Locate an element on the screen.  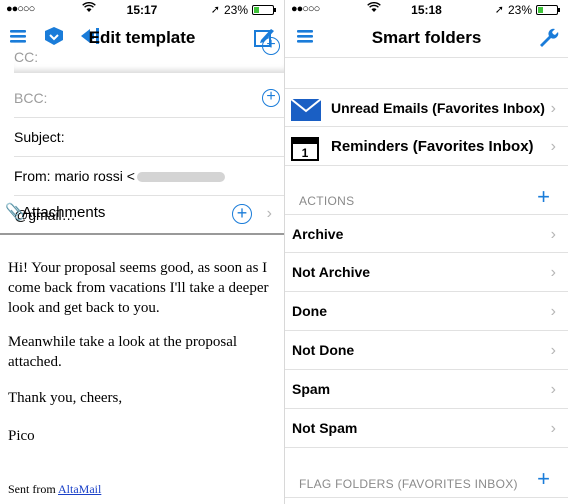
add-attachment-icon: + is located at coordinates (242, 214).